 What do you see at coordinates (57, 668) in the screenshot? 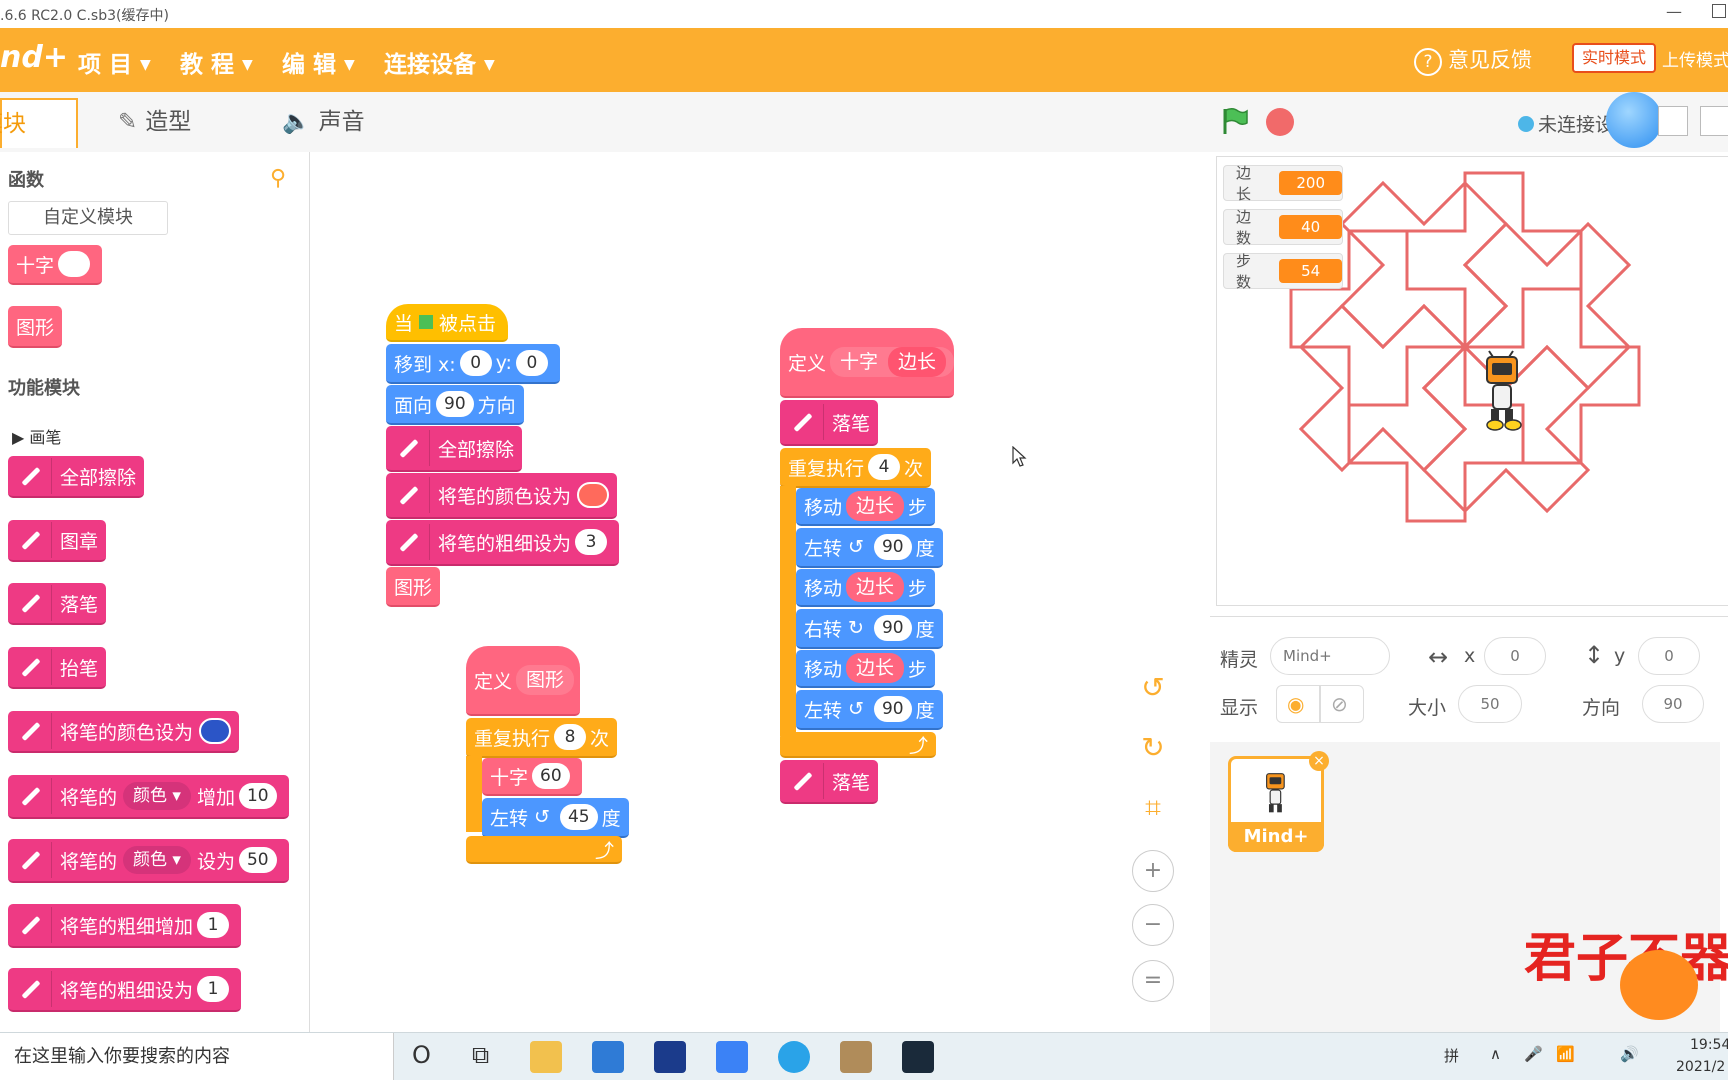
I see `palette-pen-up: 抬笔` at bounding box center [57, 668].